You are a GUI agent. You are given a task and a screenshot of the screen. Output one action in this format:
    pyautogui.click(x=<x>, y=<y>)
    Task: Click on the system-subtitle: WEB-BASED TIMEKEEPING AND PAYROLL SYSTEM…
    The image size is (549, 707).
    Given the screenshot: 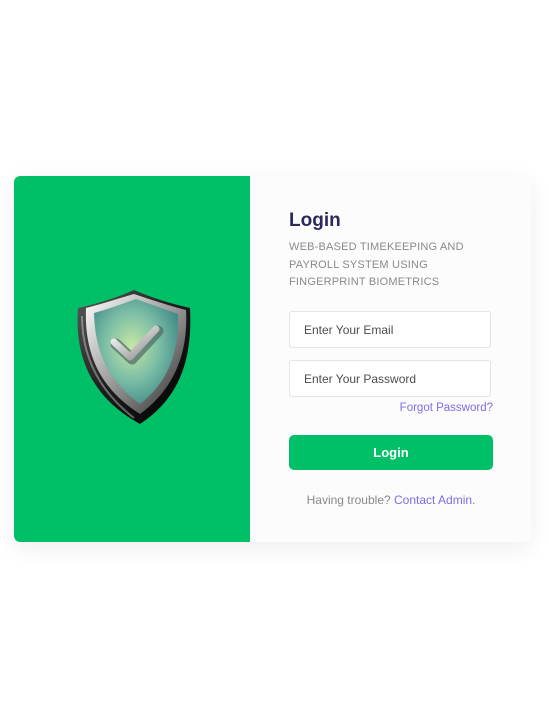 What is the action you would take?
    pyautogui.click(x=376, y=264)
    